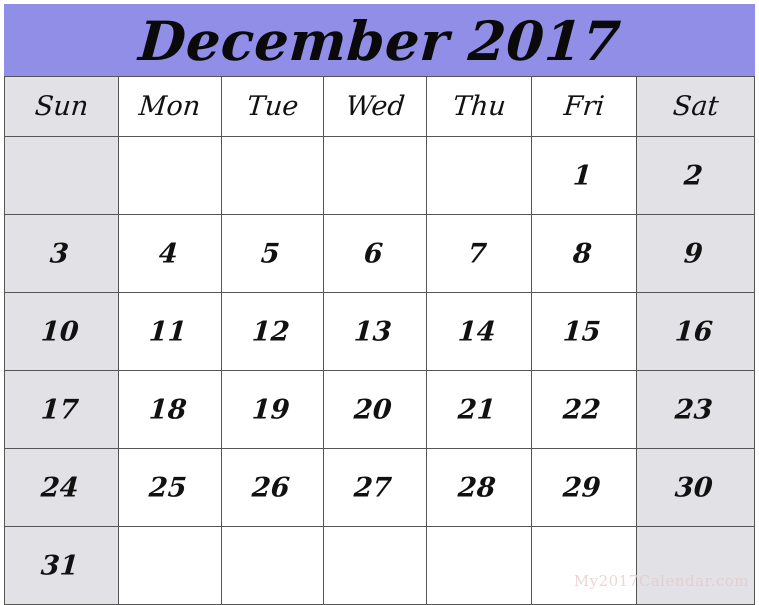 The width and height of the screenshot is (759, 605). I want to click on day-number: 4, so click(168, 253).